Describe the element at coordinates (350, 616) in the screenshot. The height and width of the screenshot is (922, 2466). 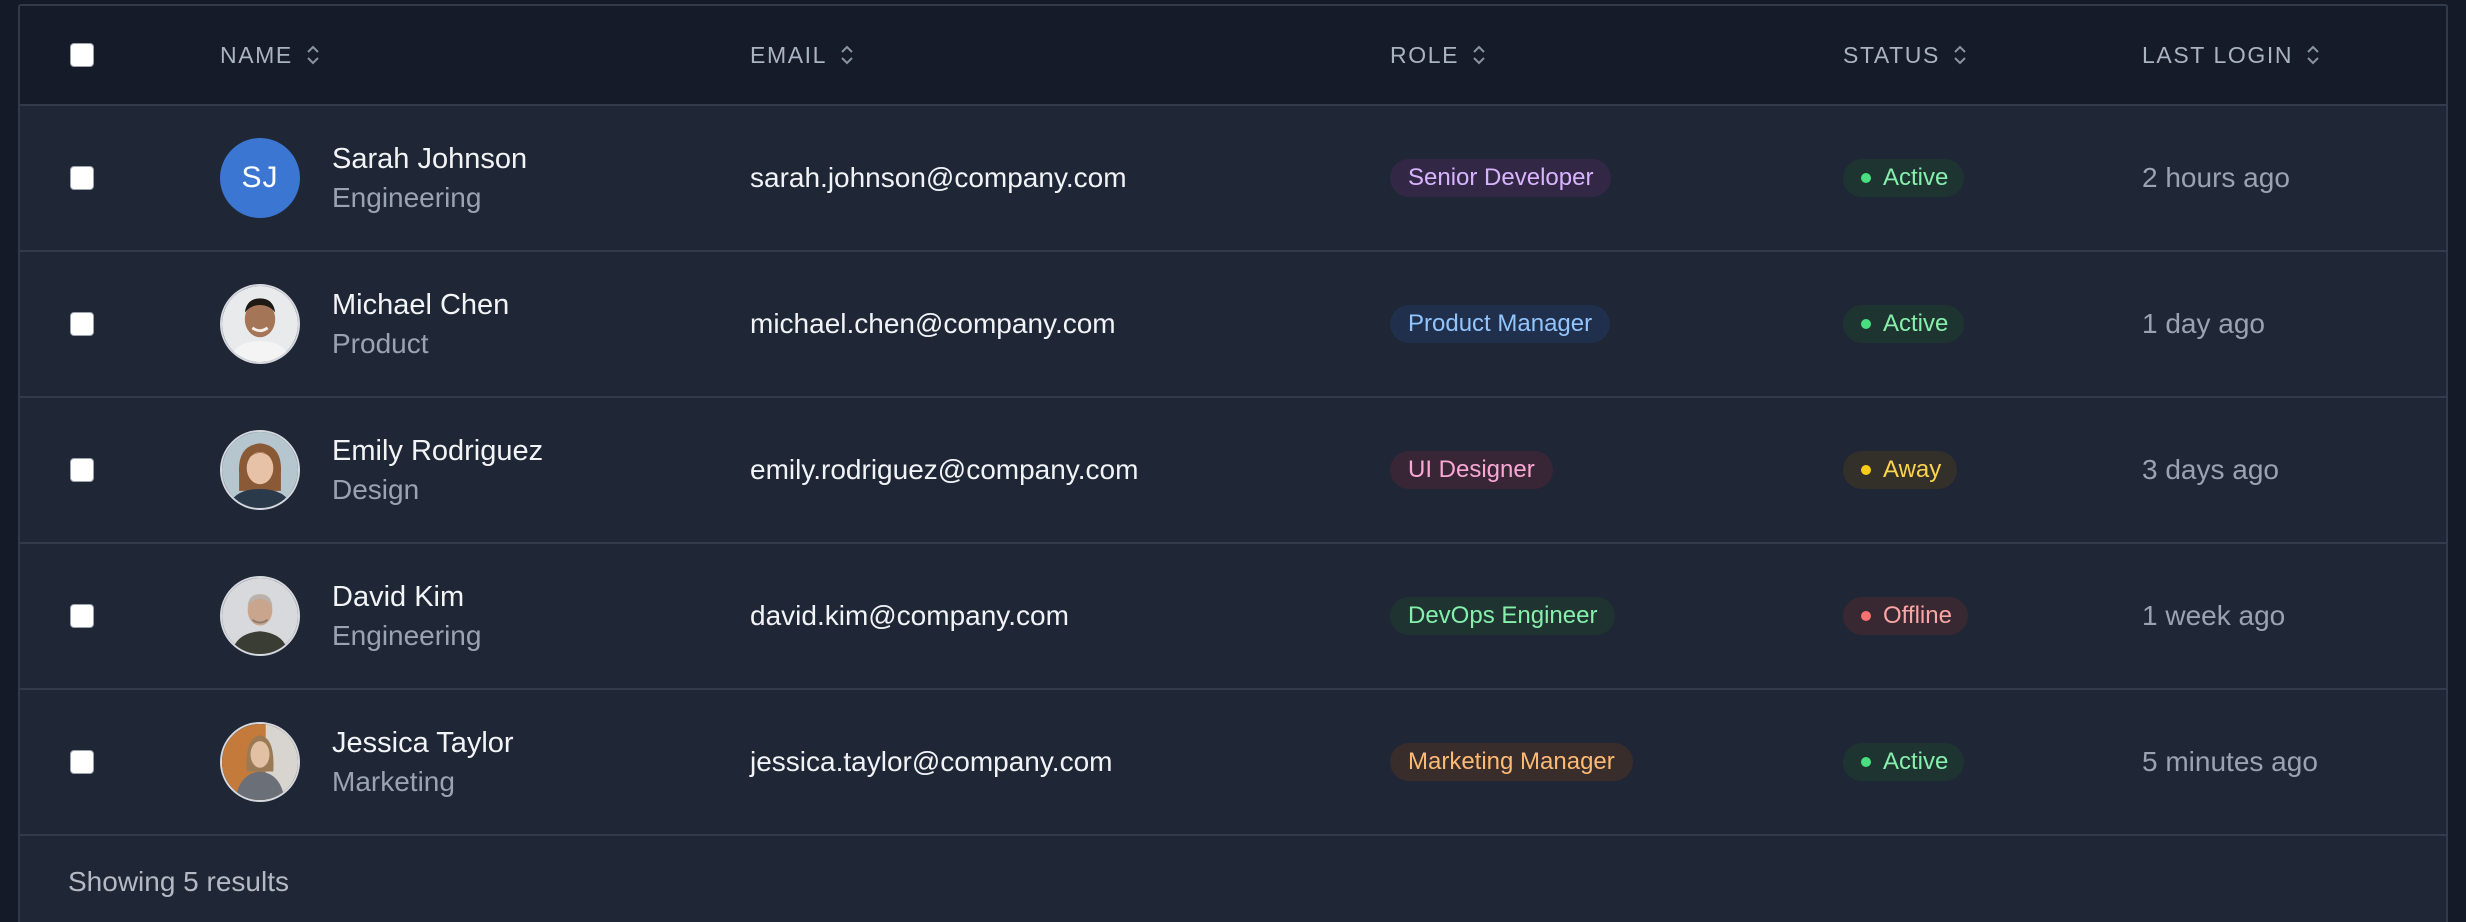
I see `user-cell: David Kim Engineering` at that location.